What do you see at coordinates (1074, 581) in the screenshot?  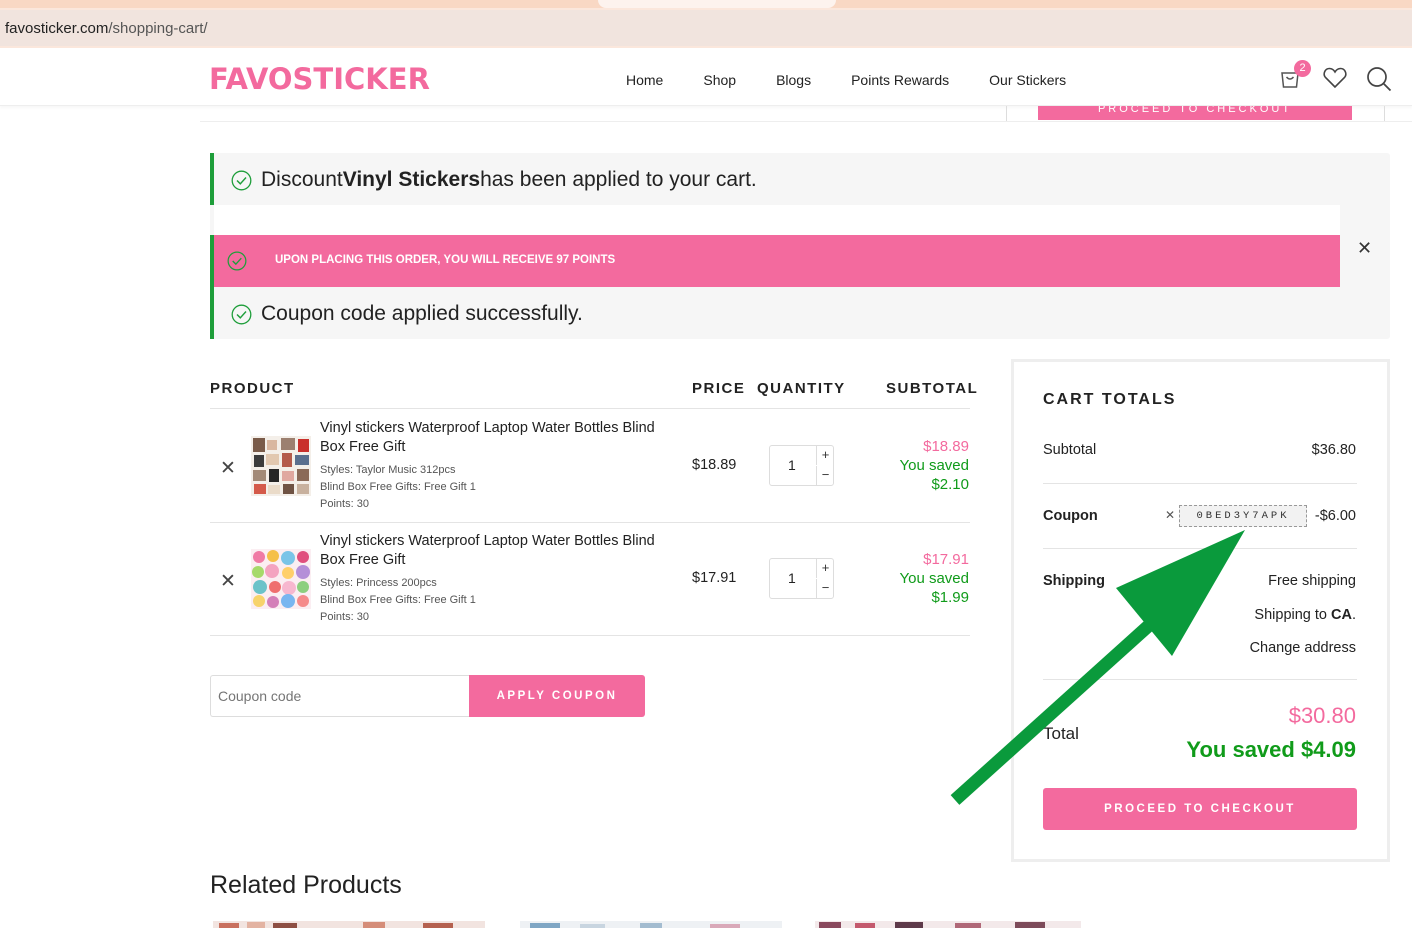 I see `shipping-label: Shipping` at bounding box center [1074, 581].